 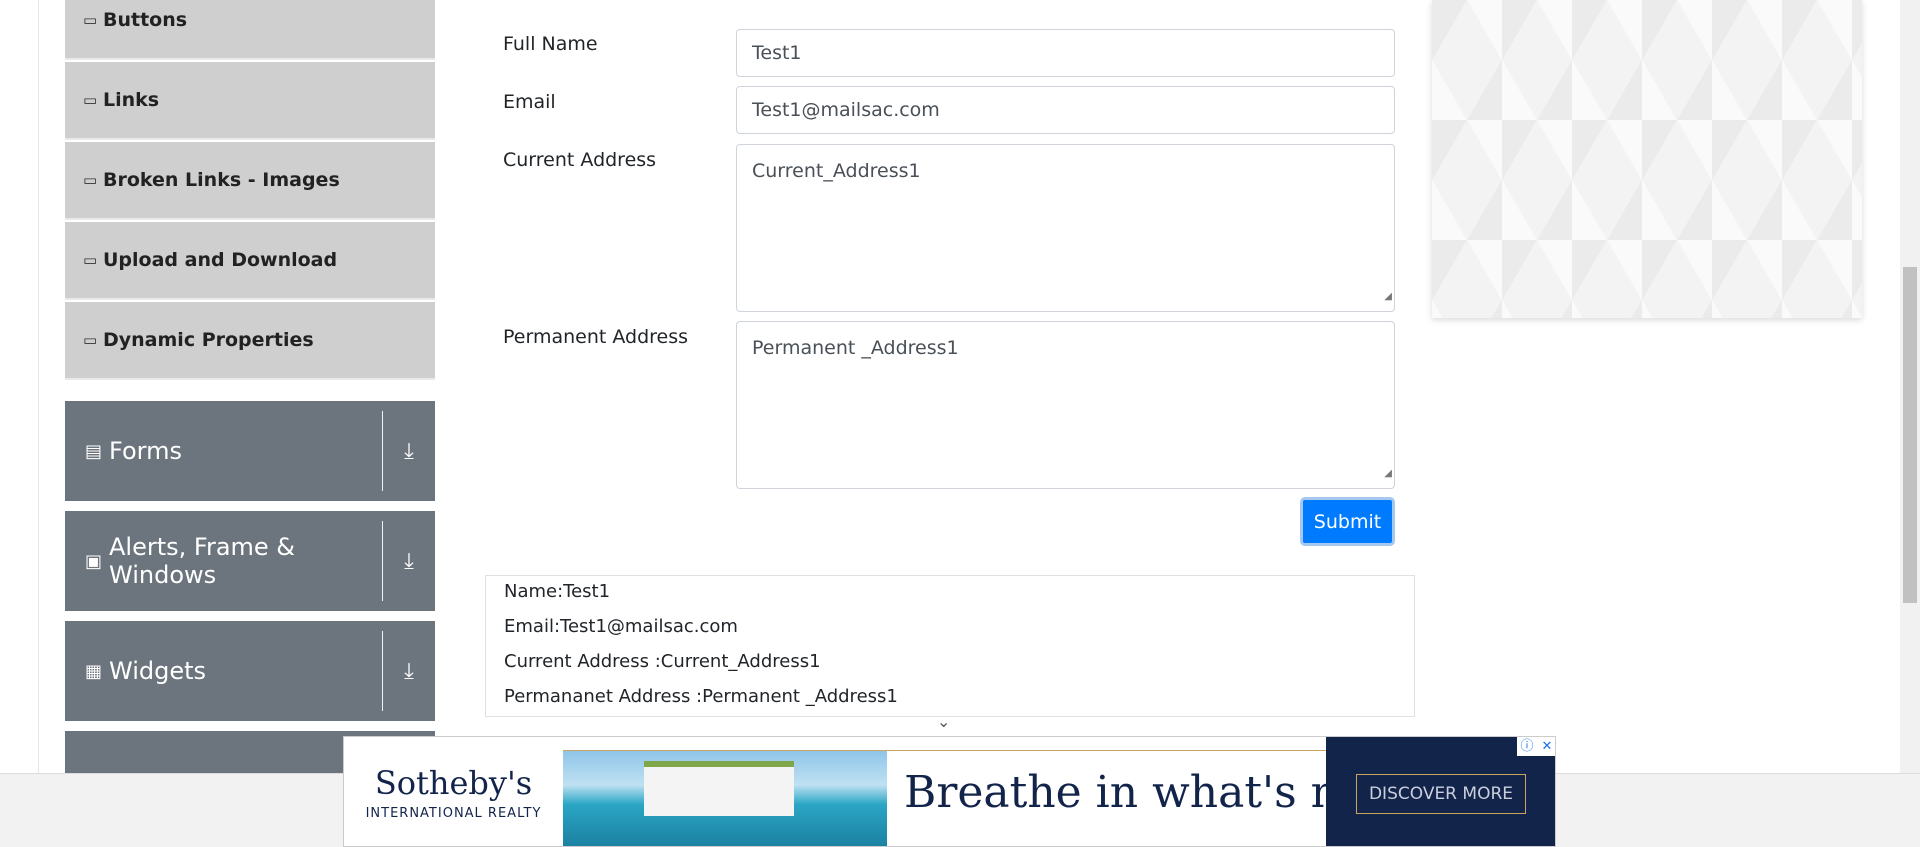 I want to click on ad-brand: Sotheby's INTERNATIONAL REALTY, so click(x=453, y=791).